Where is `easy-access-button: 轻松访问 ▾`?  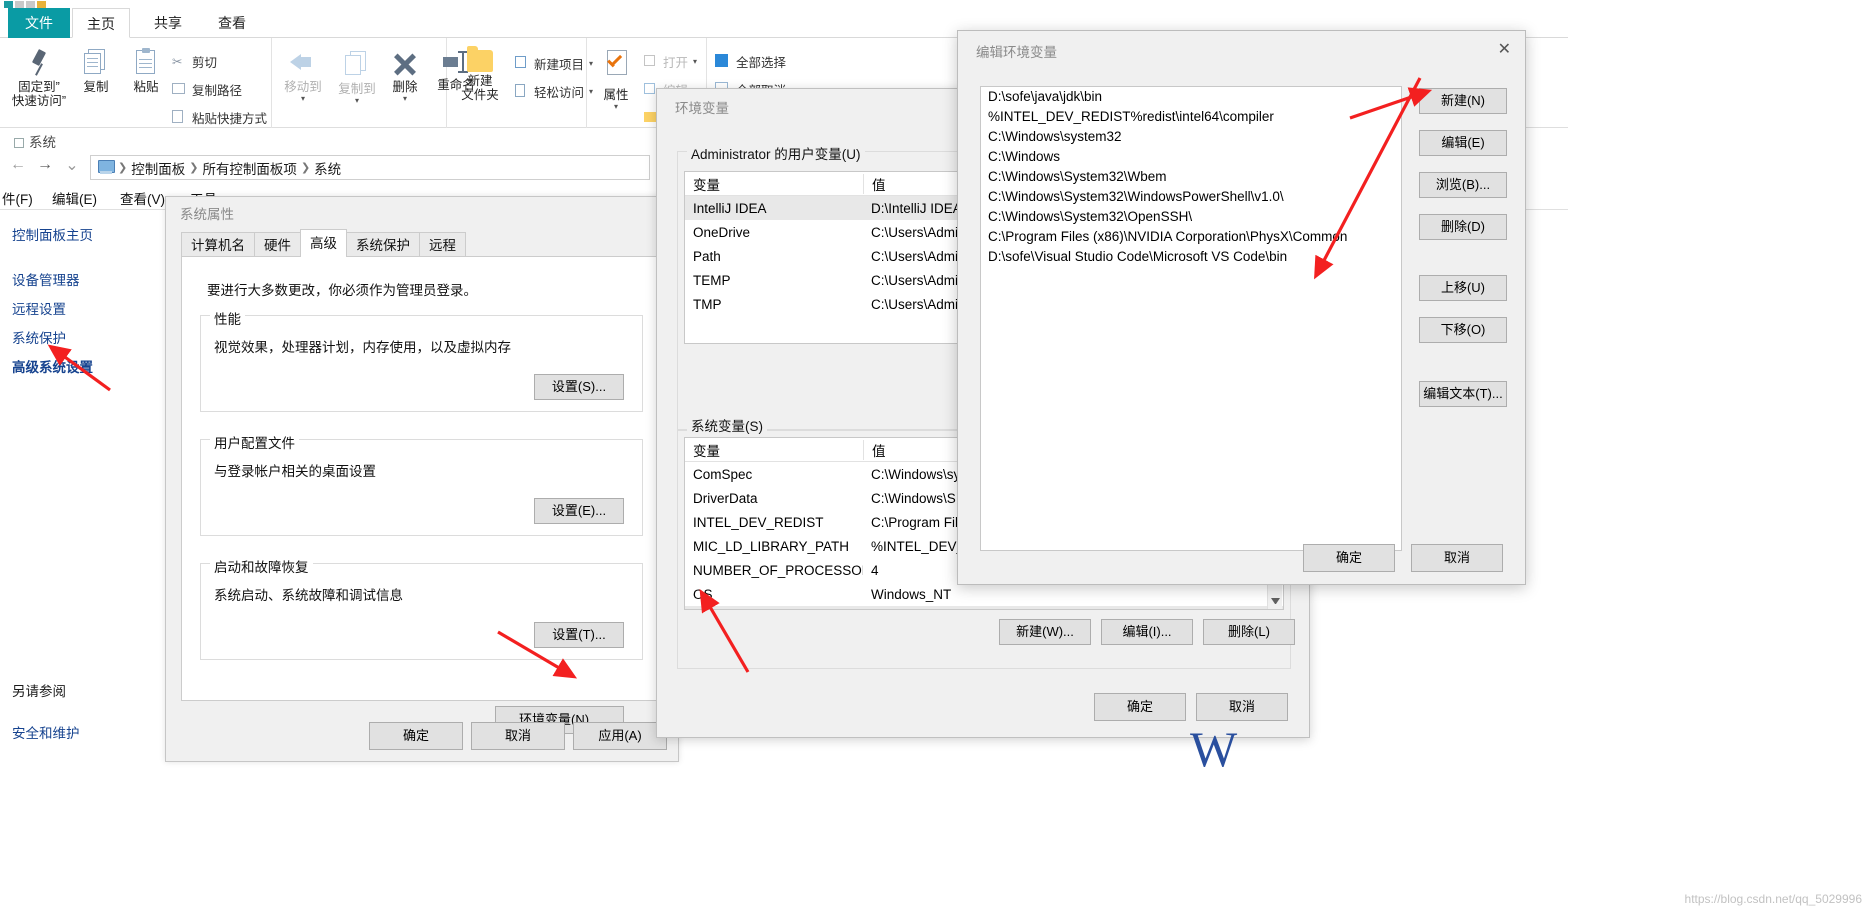 easy-access-button: 轻松访问 ▾ is located at coordinates (554, 91).